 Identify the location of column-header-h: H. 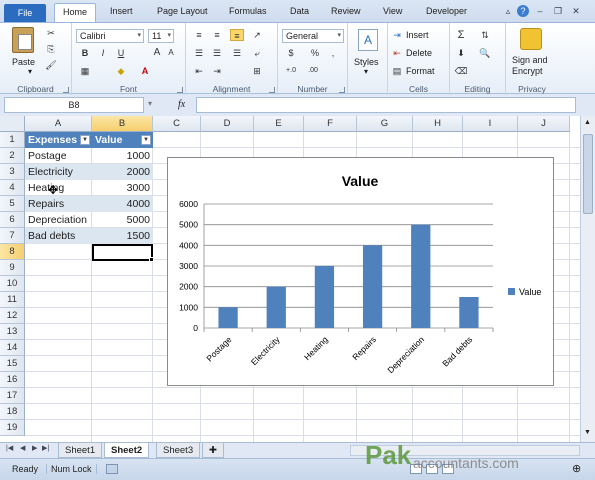
(438, 124).